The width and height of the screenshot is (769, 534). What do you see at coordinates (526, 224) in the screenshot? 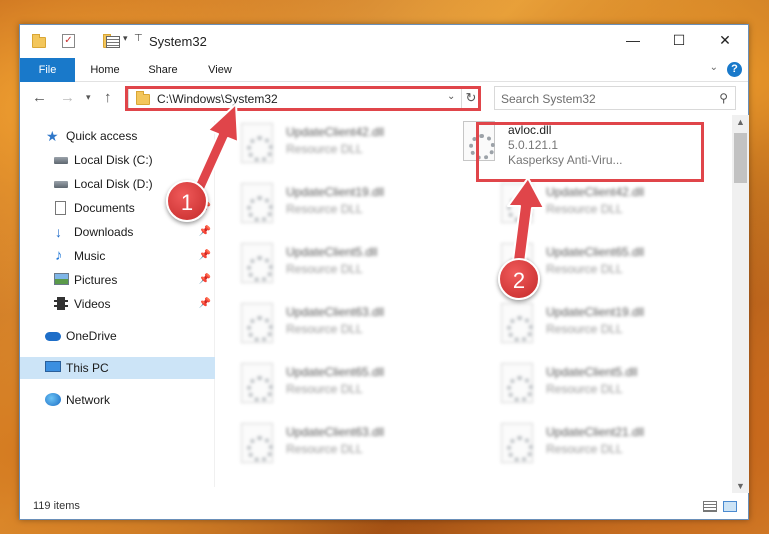
I see `arrow-2-icon` at bounding box center [526, 224].